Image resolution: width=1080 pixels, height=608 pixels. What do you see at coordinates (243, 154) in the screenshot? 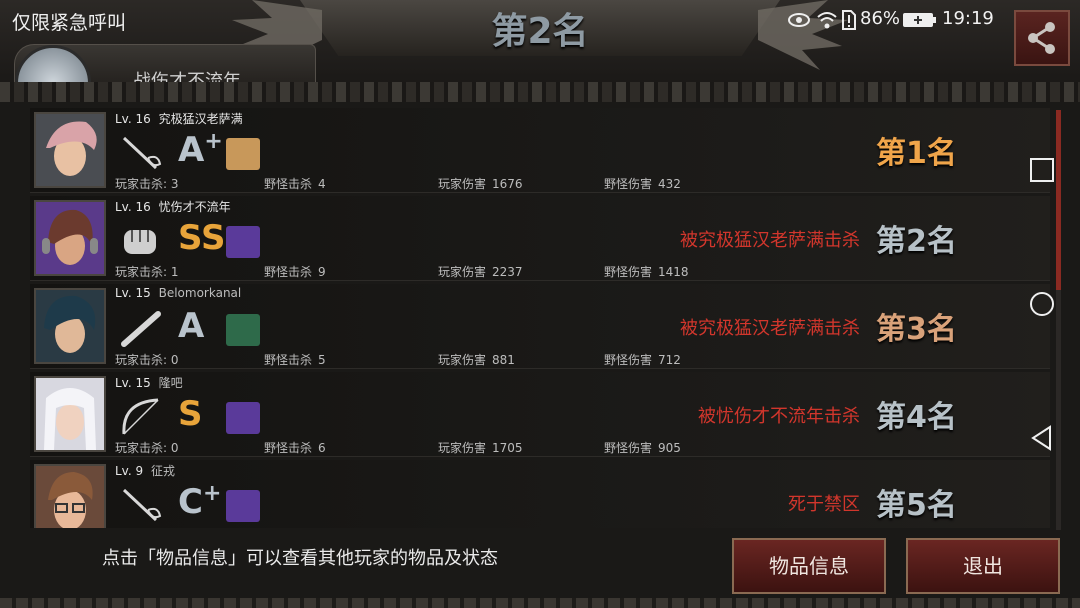
I see `bread-box-icon` at bounding box center [243, 154].